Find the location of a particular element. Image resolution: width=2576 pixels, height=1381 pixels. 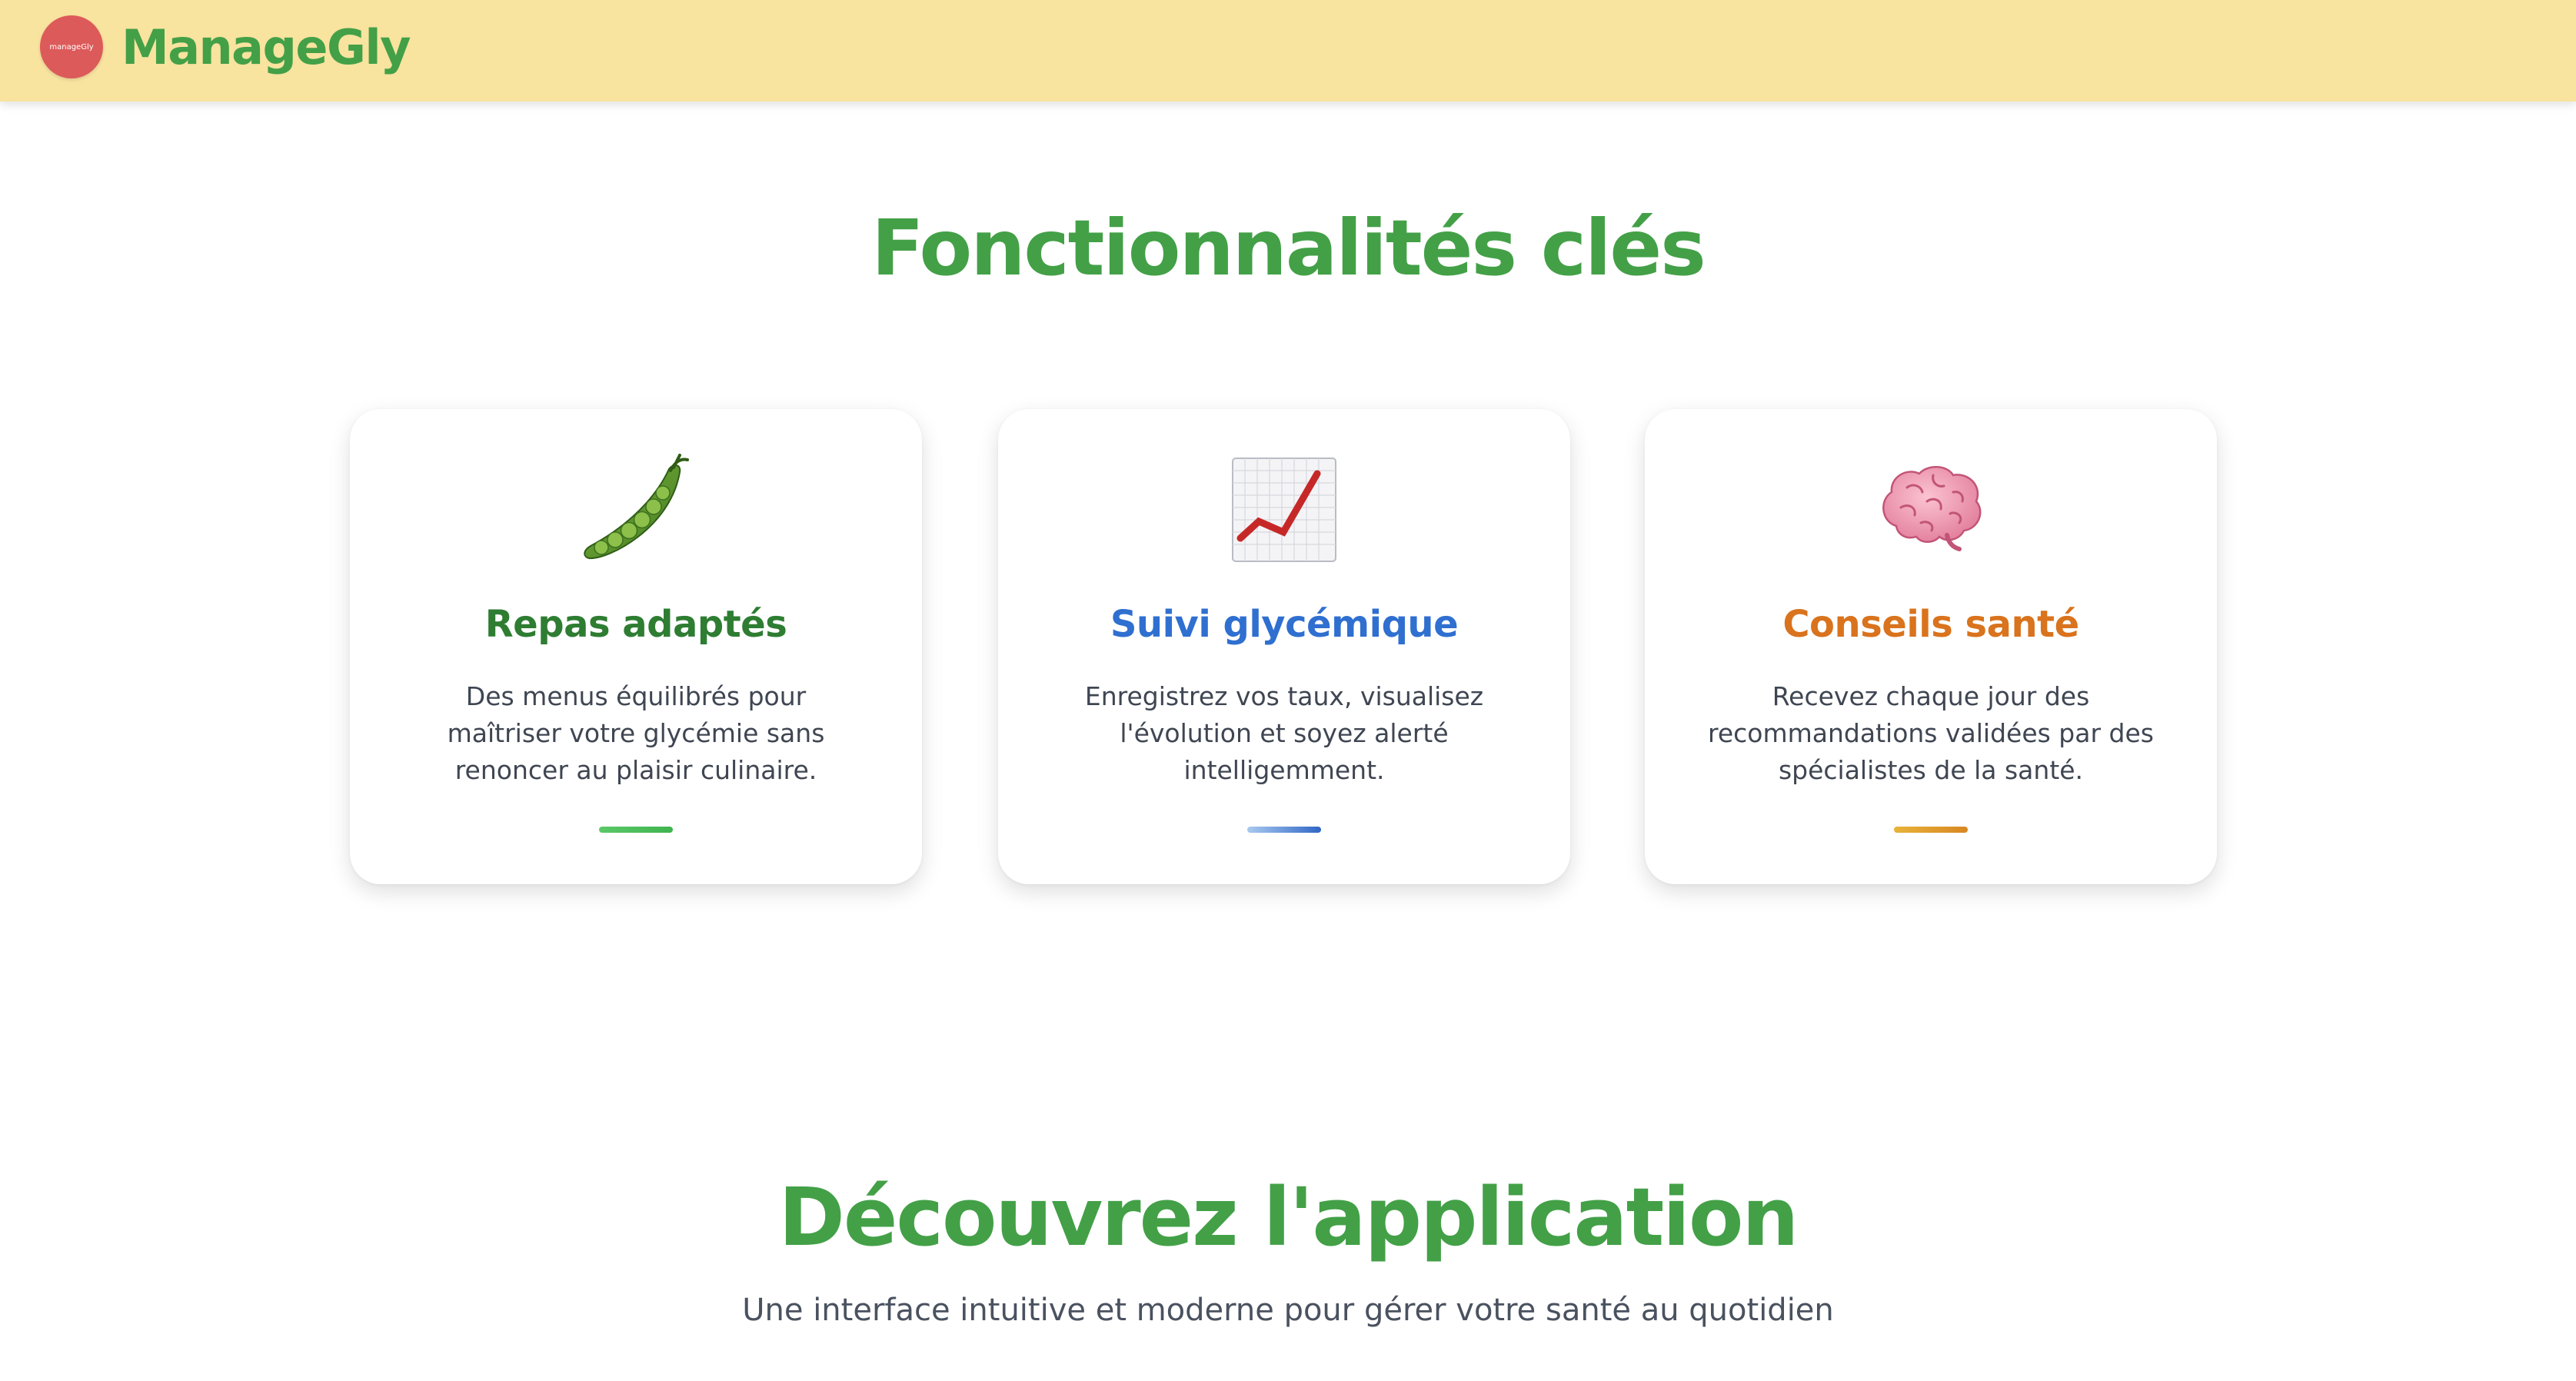

logo-icon: manageGly is located at coordinates (72, 46).